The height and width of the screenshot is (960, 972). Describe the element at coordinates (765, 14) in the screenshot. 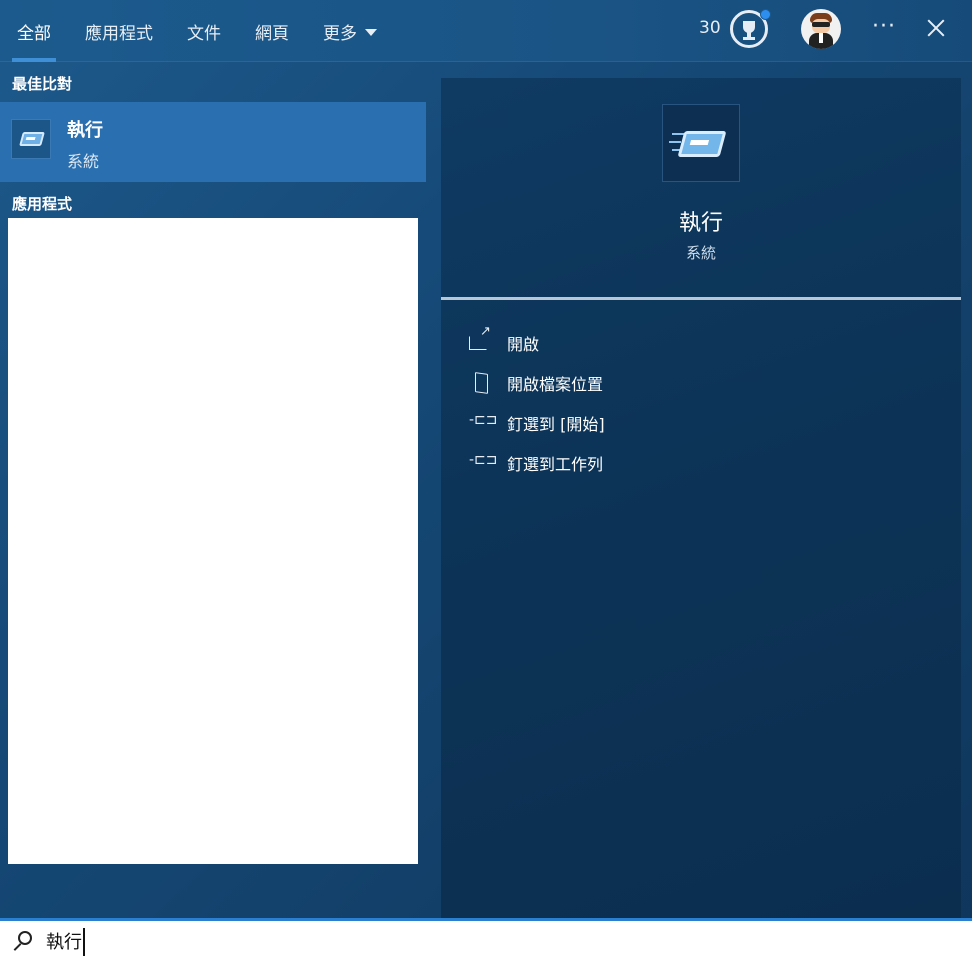

I see `notification-dot` at that location.